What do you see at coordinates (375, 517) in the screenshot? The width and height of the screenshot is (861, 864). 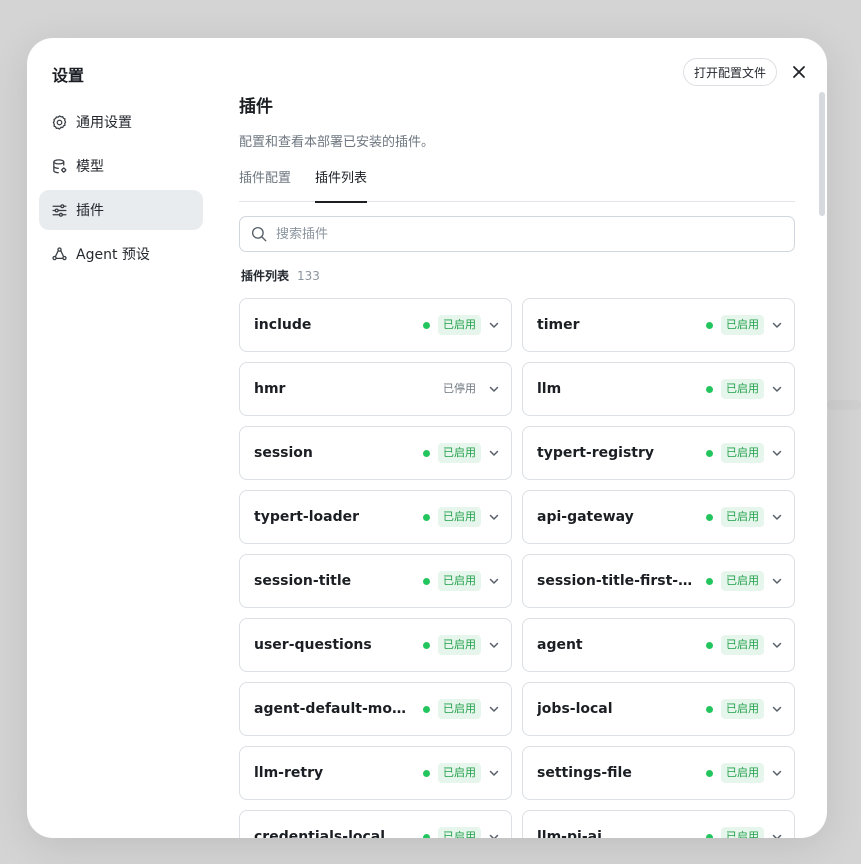 I see `plugin-card: typert-loader 已启用` at bounding box center [375, 517].